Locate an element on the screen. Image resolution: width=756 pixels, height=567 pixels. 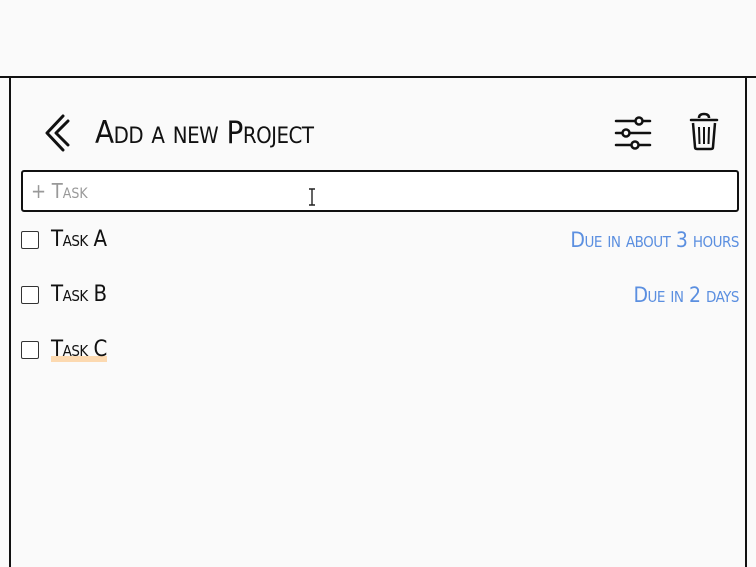
filter-button is located at coordinates (633, 133).